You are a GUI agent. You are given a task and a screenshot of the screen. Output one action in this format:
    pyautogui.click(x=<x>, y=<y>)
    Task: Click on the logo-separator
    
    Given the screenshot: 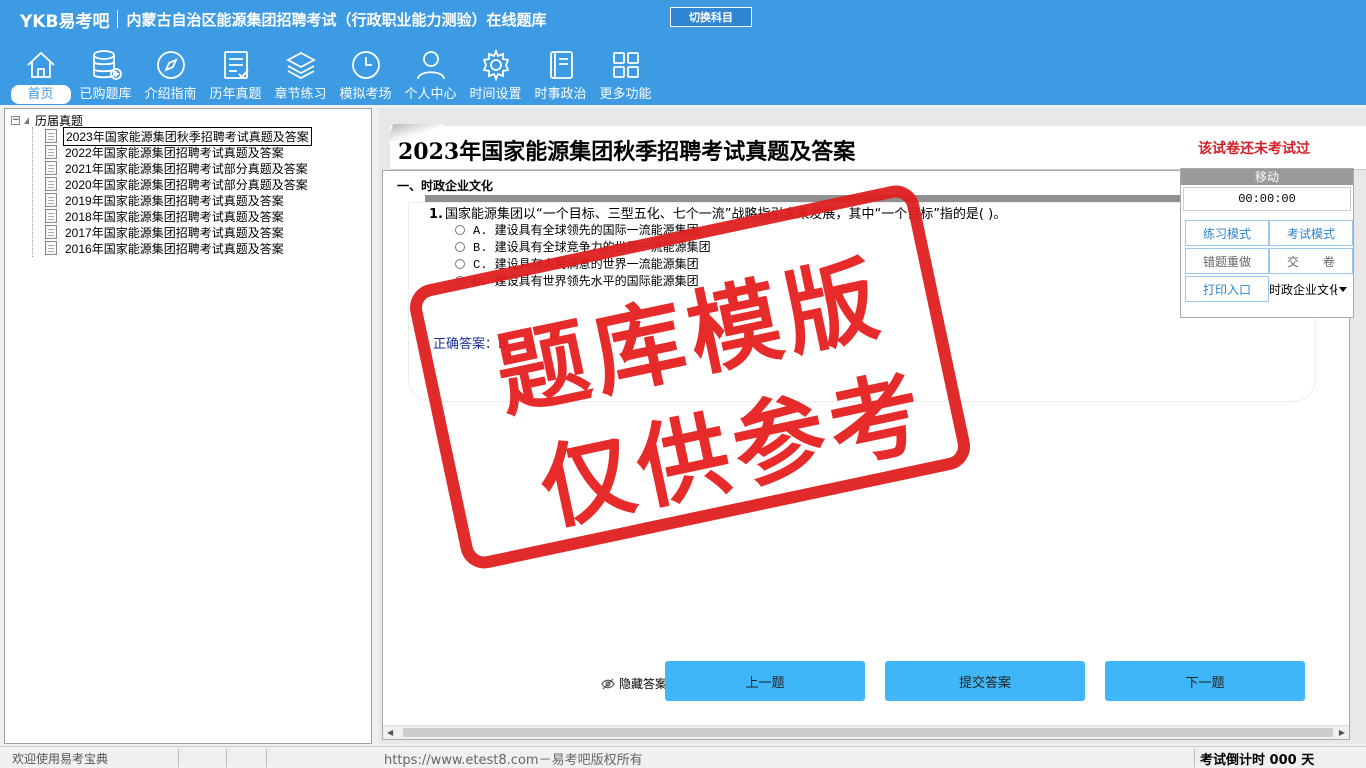 What is the action you would take?
    pyautogui.click(x=118, y=19)
    